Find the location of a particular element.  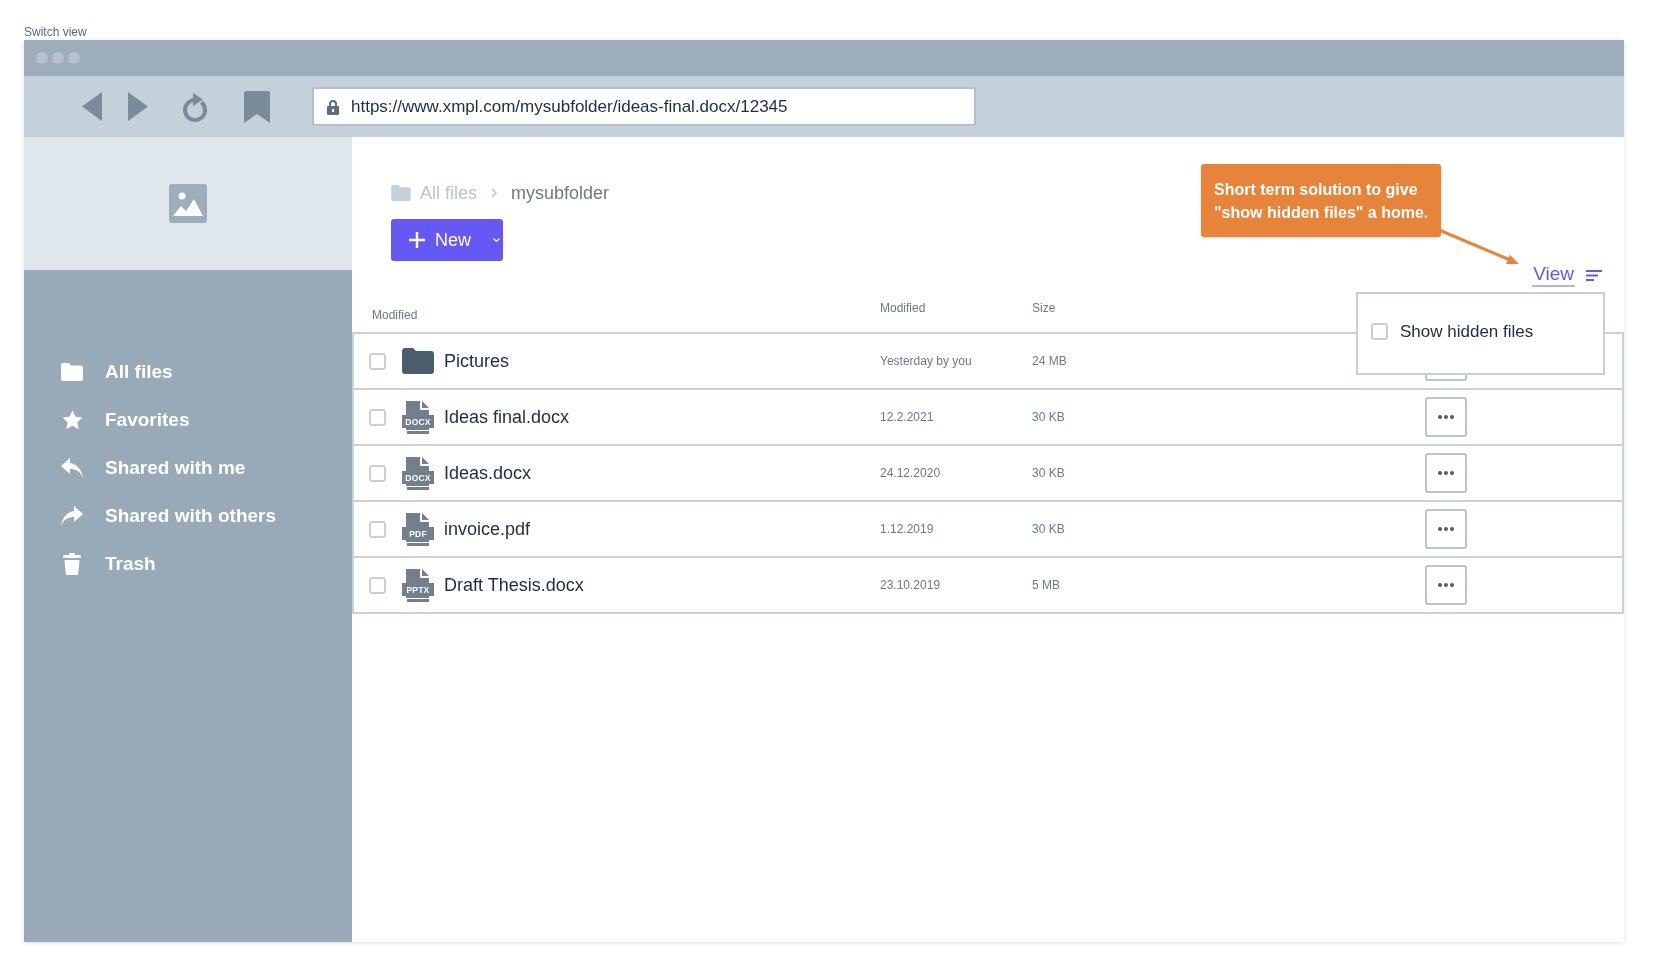

modified-date: 1.12.2019 is located at coordinates (907, 529).